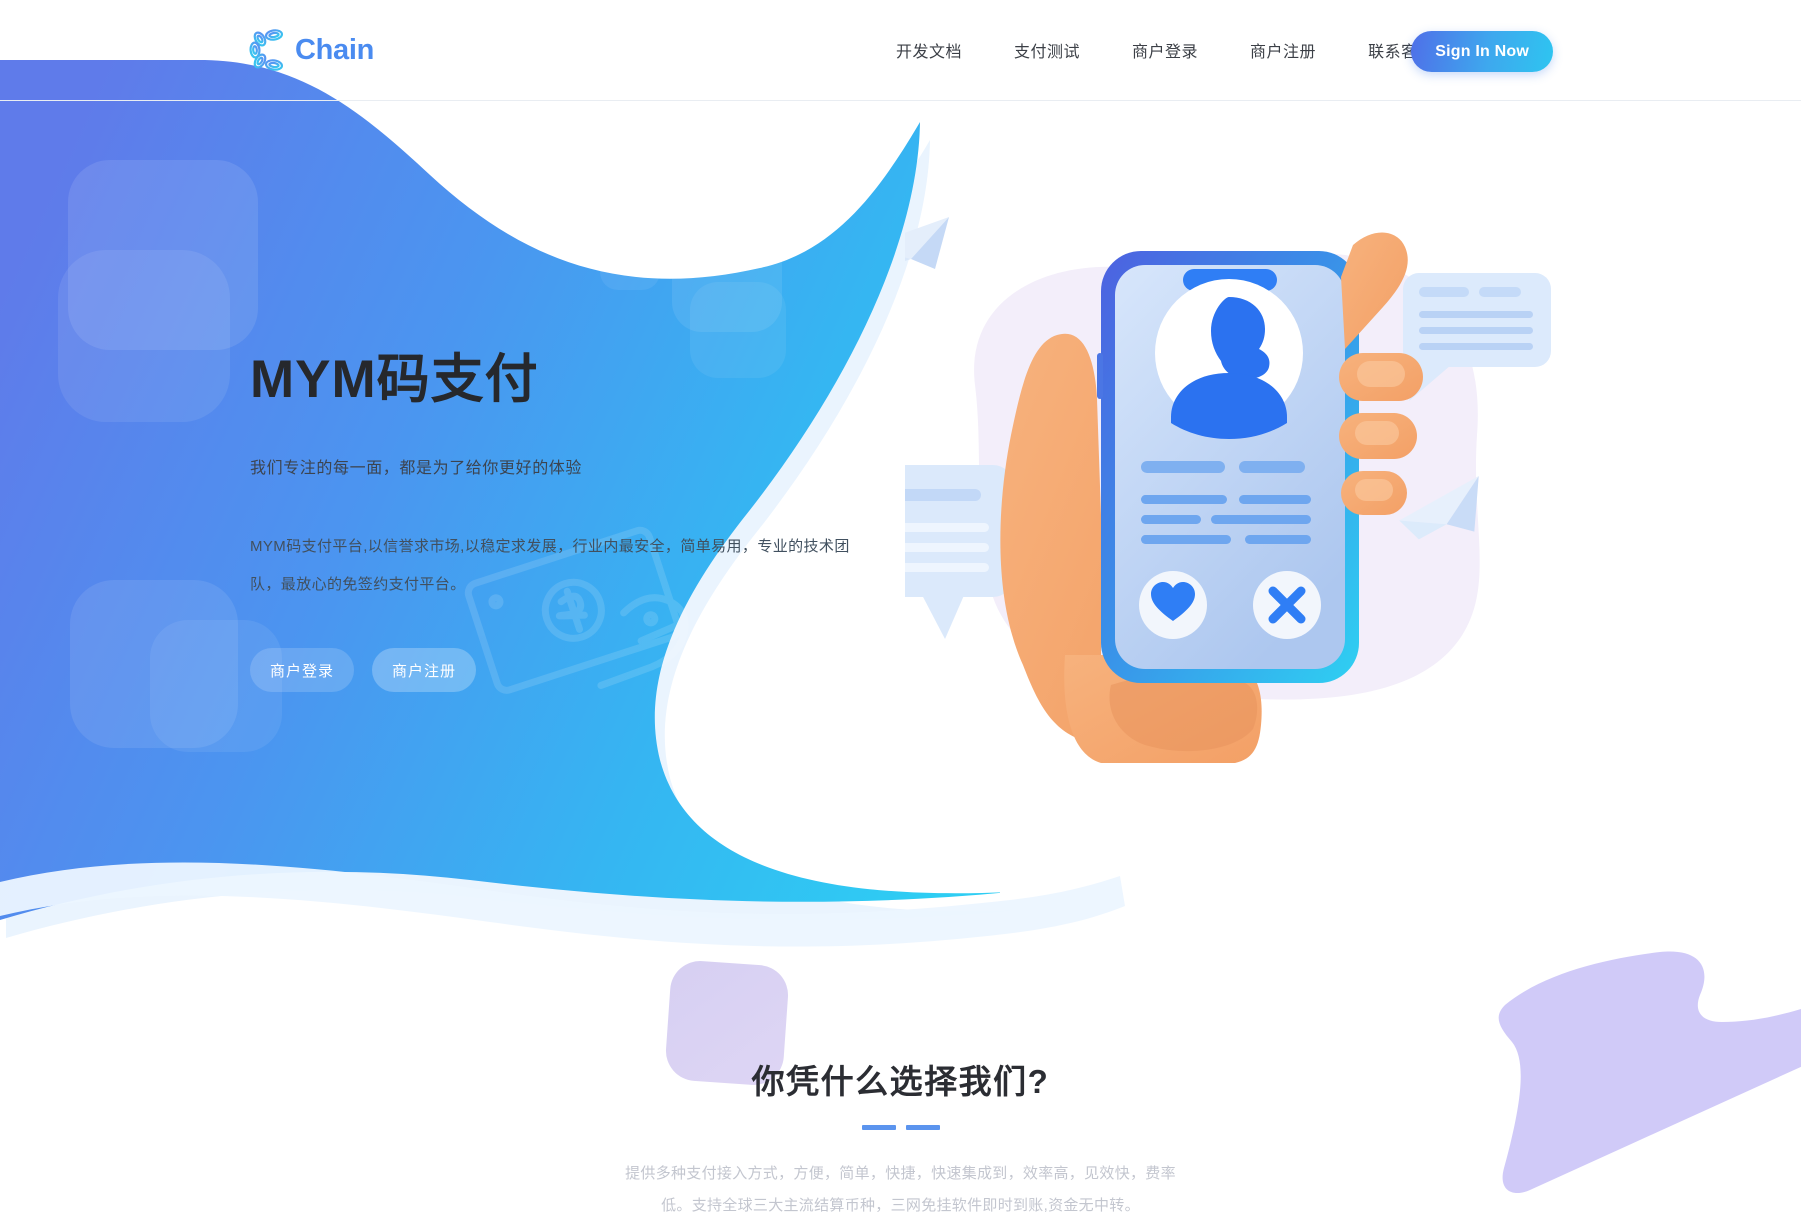 This screenshot has width=1801, height=1231. Describe the element at coordinates (900, 1127) in the screenshot. I see `section-divider` at that location.